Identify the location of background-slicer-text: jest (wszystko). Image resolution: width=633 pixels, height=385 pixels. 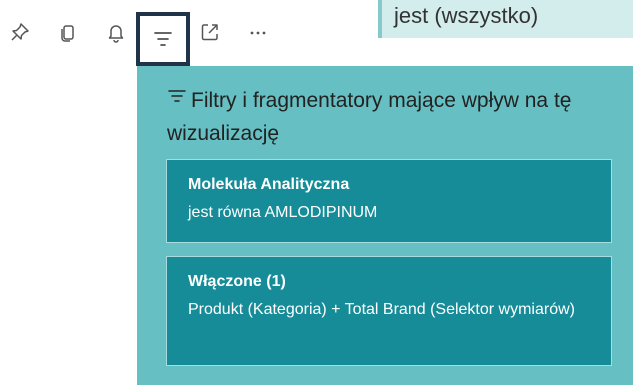
(466, 15).